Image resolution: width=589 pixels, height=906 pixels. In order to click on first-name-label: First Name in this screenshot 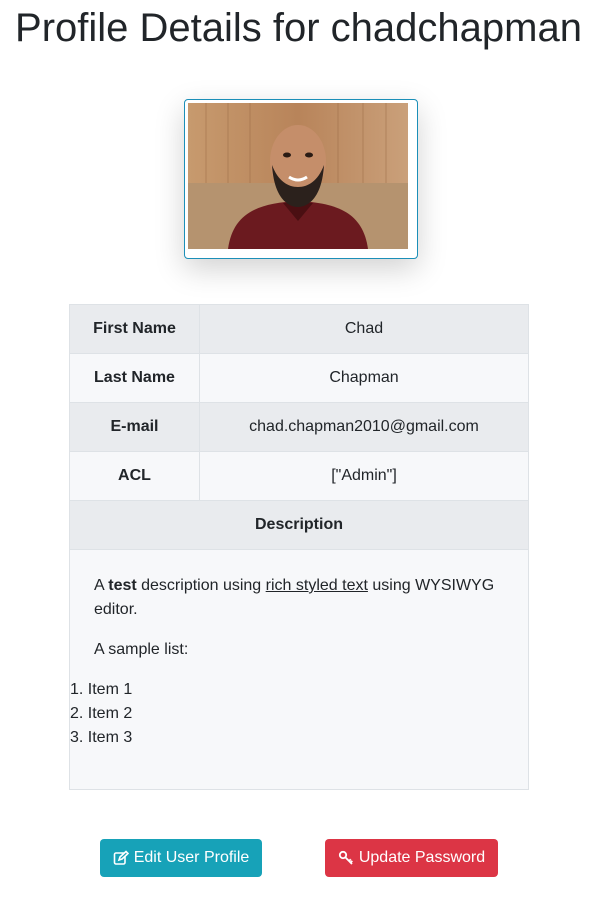, I will do `click(134, 329)`.